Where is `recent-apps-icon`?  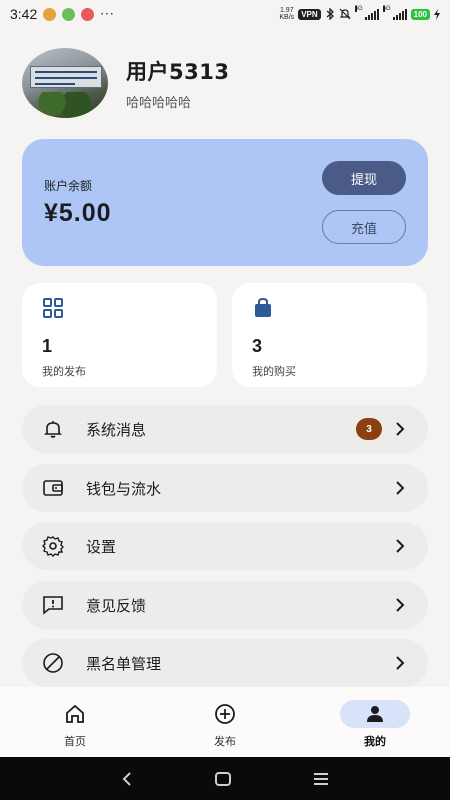 recent-apps-icon is located at coordinates (321, 779).